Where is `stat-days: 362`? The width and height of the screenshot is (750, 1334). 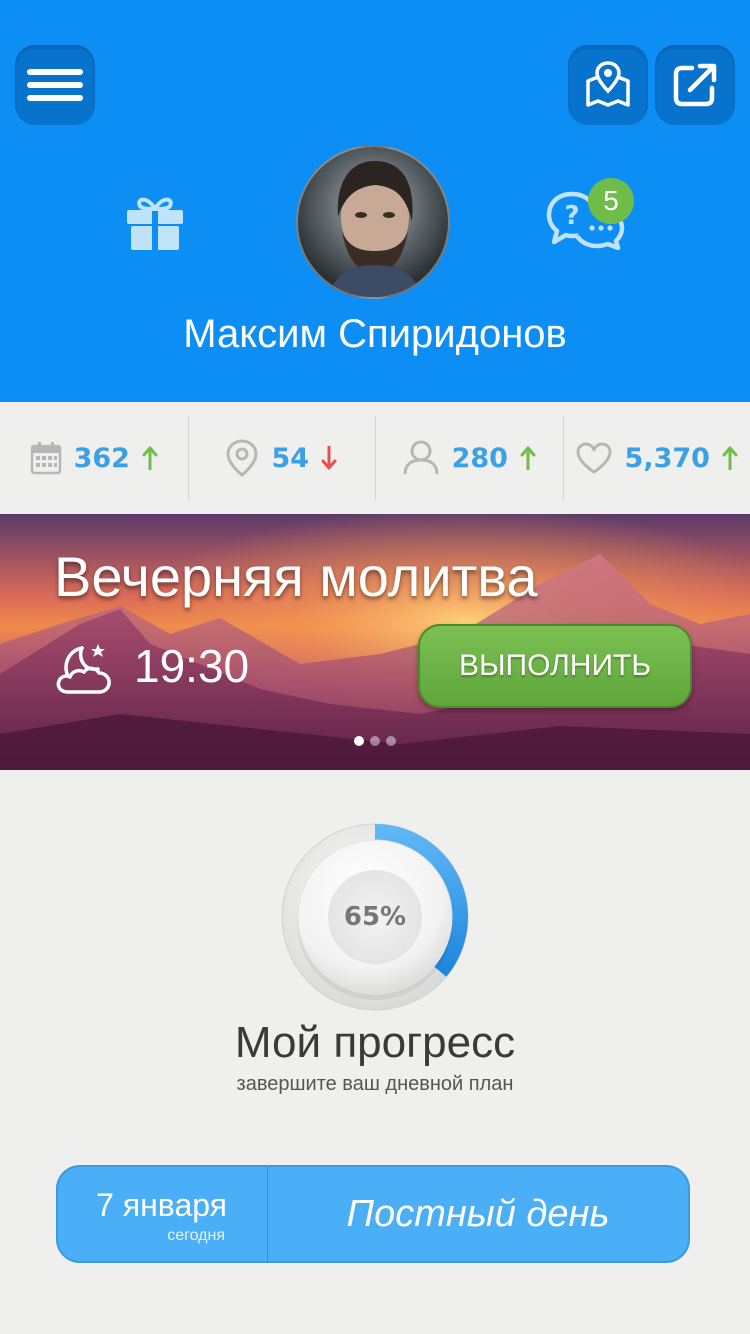
stat-days: 362 is located at coordinates (94, 458).